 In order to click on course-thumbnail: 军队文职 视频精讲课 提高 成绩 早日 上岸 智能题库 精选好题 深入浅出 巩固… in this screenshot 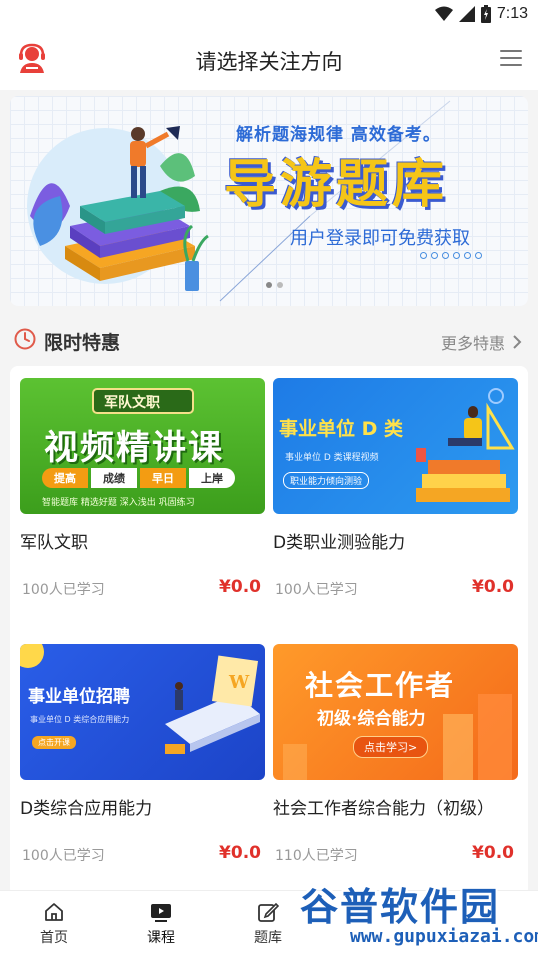, I will do `click(142, 446)`.